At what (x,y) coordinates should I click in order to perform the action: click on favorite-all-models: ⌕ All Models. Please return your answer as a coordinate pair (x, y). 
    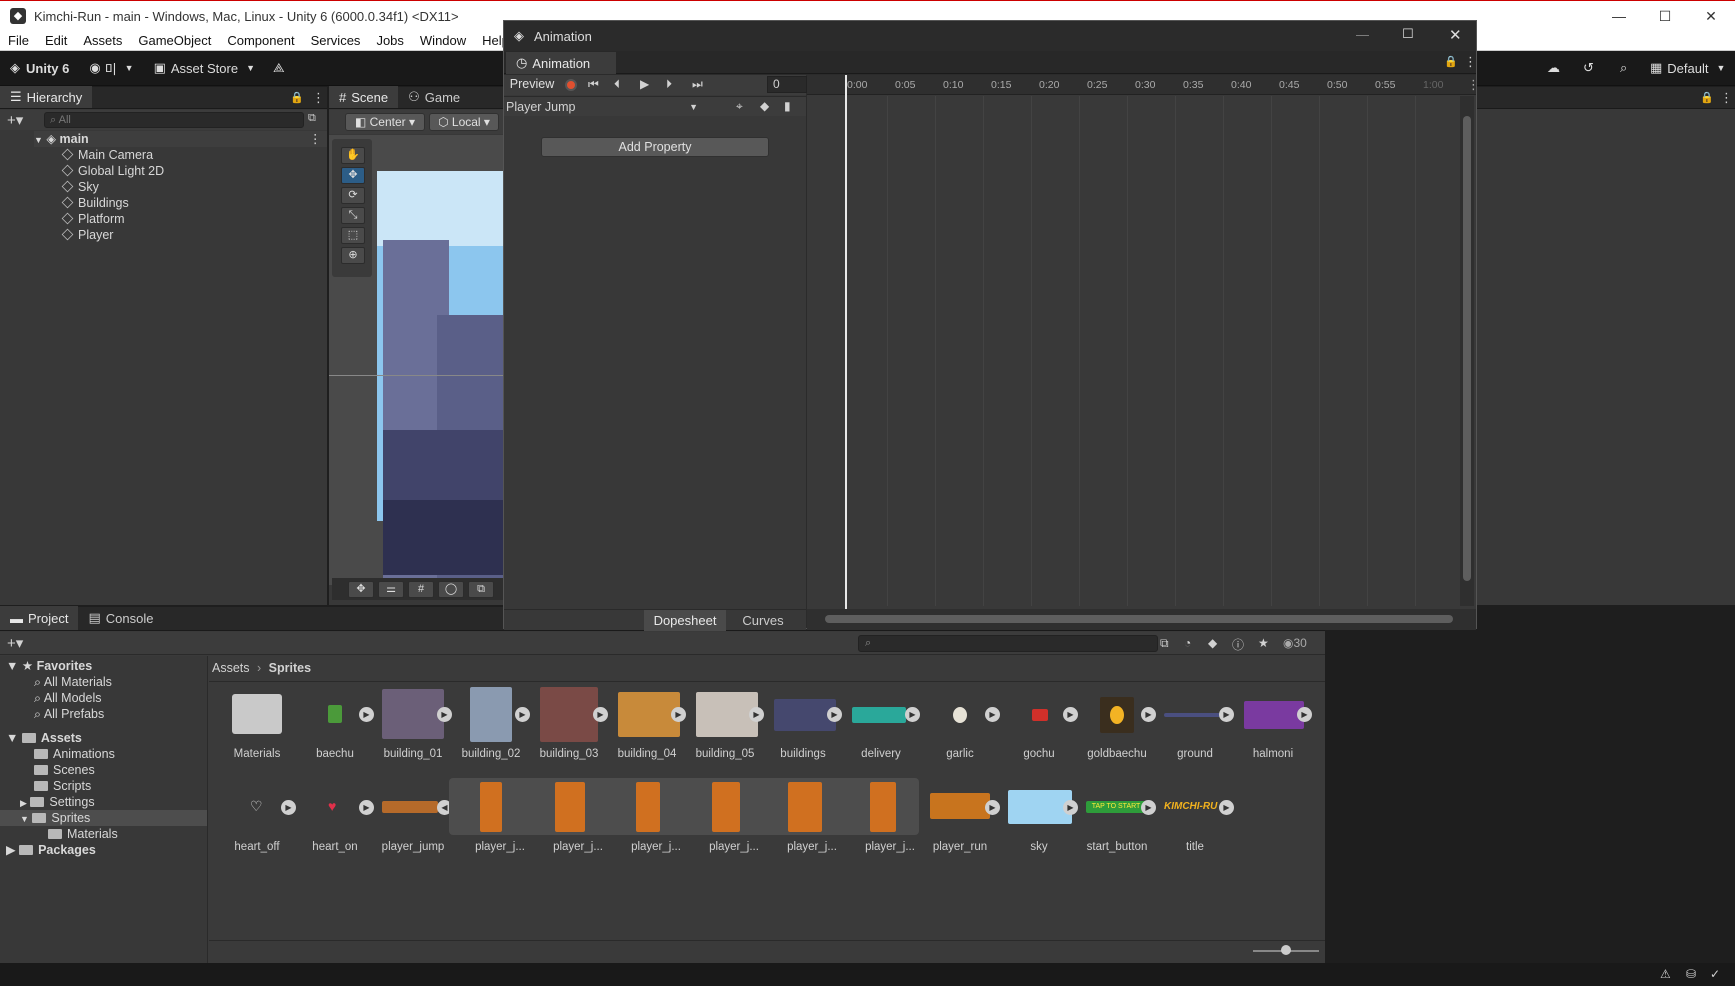
    Looking at the image, I should click on (67, 698).